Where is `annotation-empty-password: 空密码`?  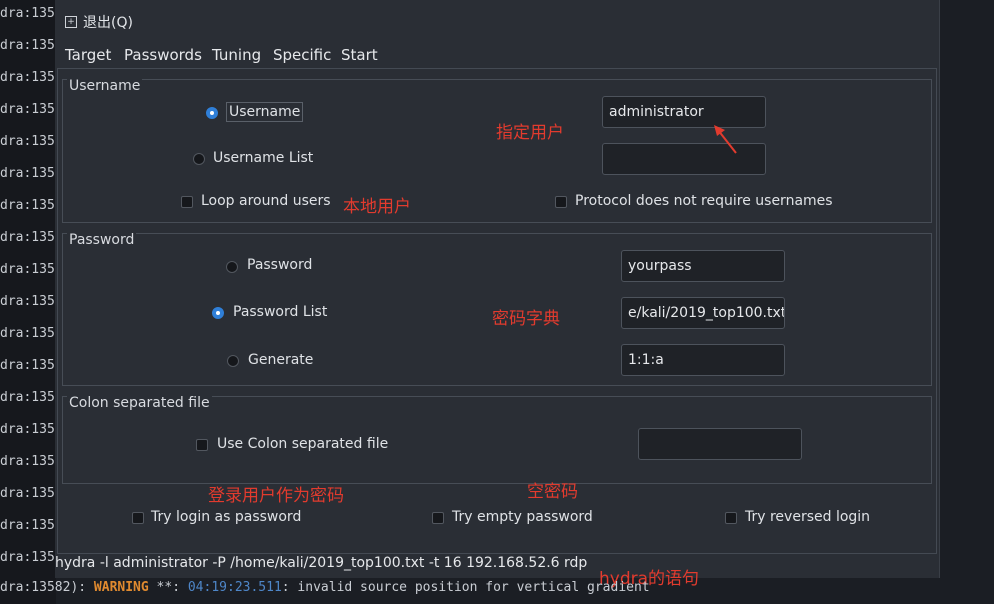 annotation-empty-password: 空密码 is located at coordinates (552, 492).